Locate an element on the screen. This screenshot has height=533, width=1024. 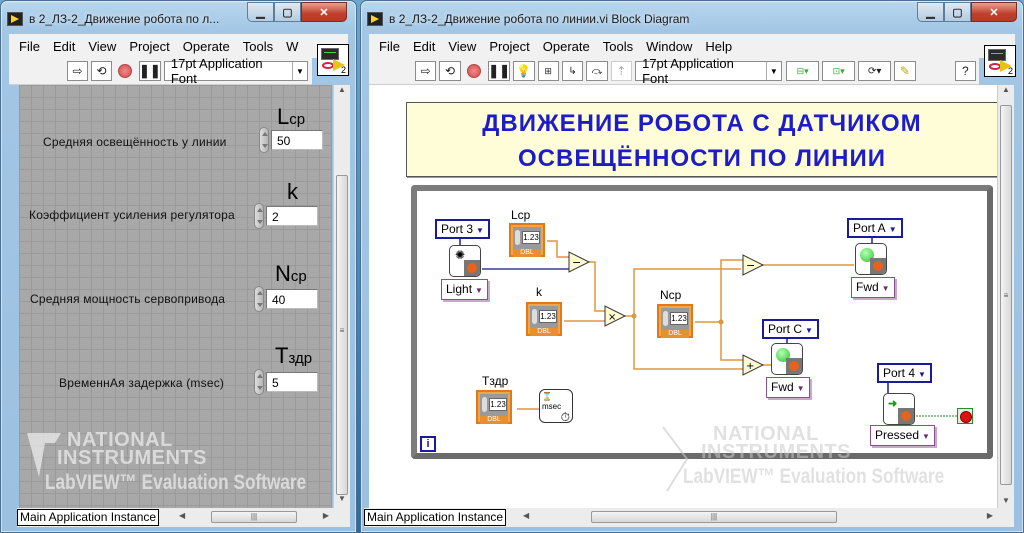
numeric-control-avg-power: 40 is located at coordinates (286, 299).